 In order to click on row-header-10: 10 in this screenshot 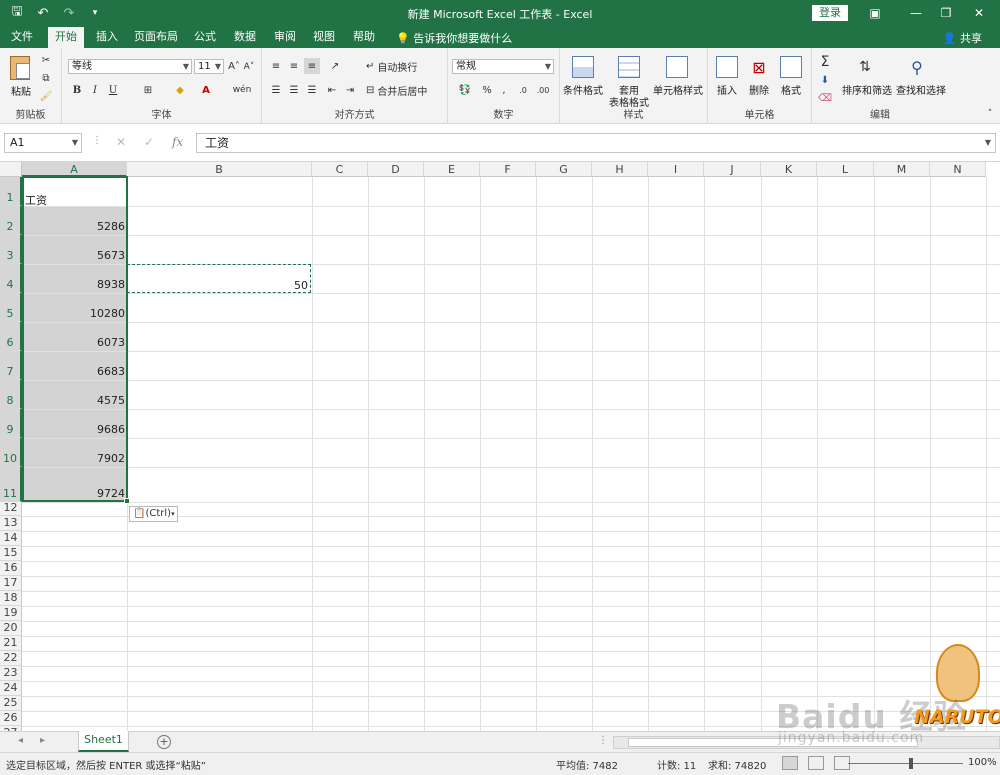, I will do `click(11, 452)`.